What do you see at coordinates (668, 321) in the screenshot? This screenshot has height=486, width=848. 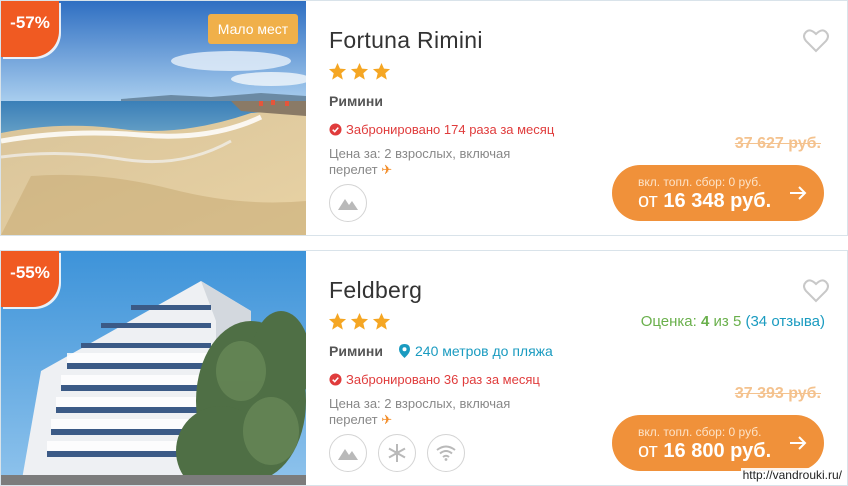 I see `rating-label: Оценка:` at bounding box center [668, 321].